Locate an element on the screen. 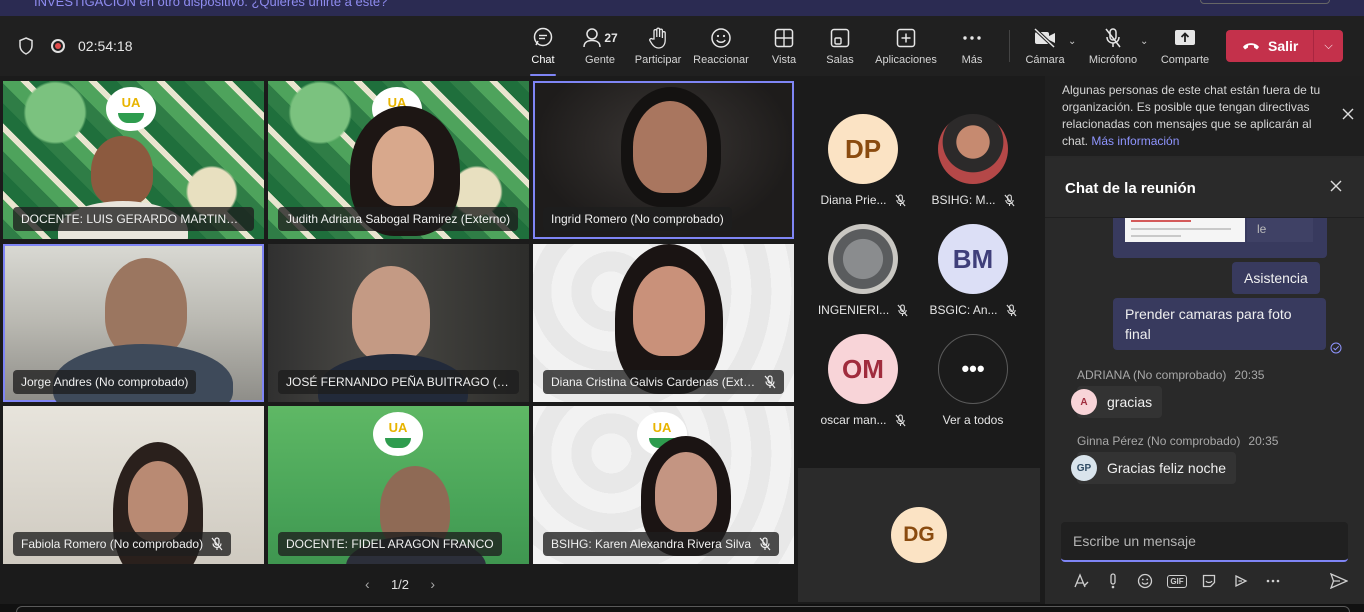  video-tile: Fabiola Romero (No comprobado) is located at coordinates (133, 485).